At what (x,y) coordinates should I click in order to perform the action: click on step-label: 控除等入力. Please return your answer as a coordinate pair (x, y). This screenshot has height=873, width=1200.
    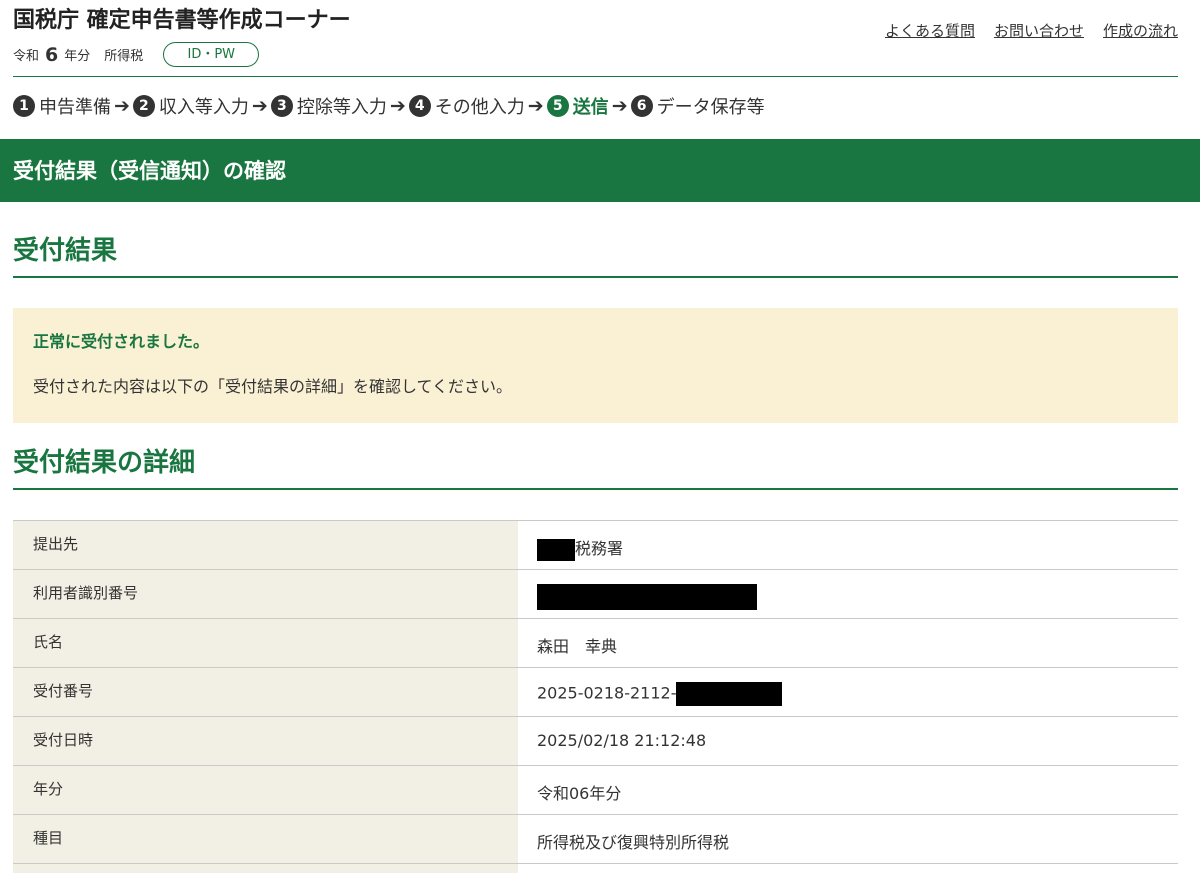
    Looking at the image, I should click on (341, 107).